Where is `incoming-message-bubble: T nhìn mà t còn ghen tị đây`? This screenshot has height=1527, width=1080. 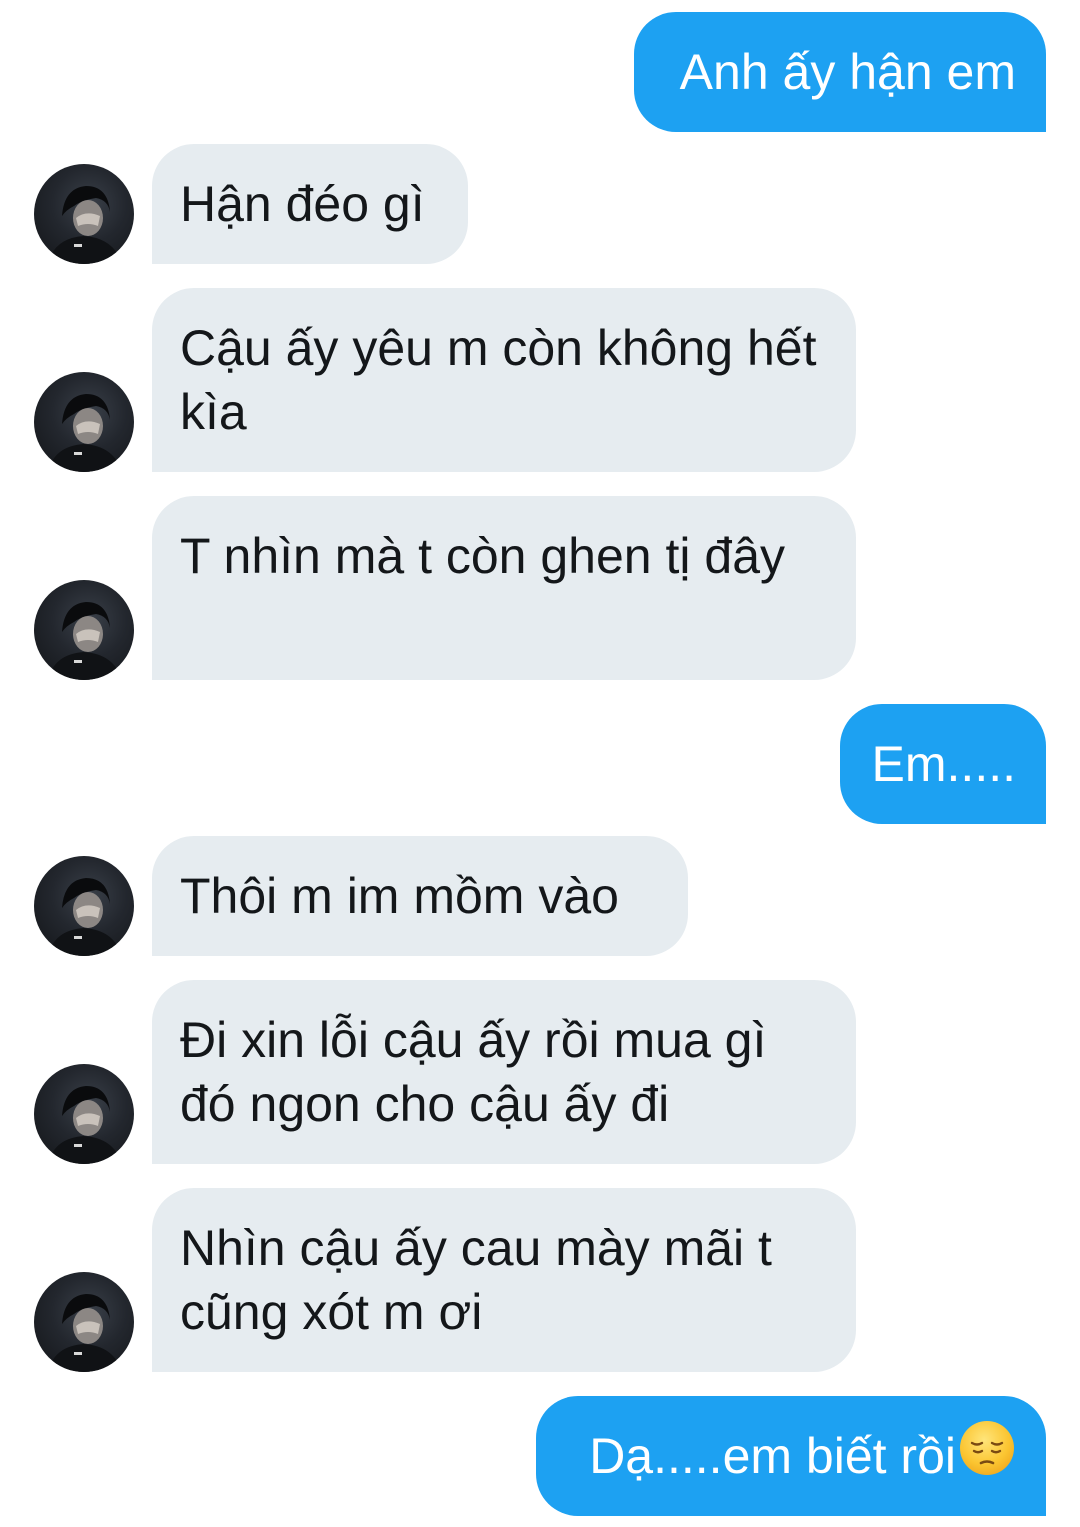 incoming-message-bubble: T nhìn mà t còn ghen tị đây is located at coordinates (504, 588).